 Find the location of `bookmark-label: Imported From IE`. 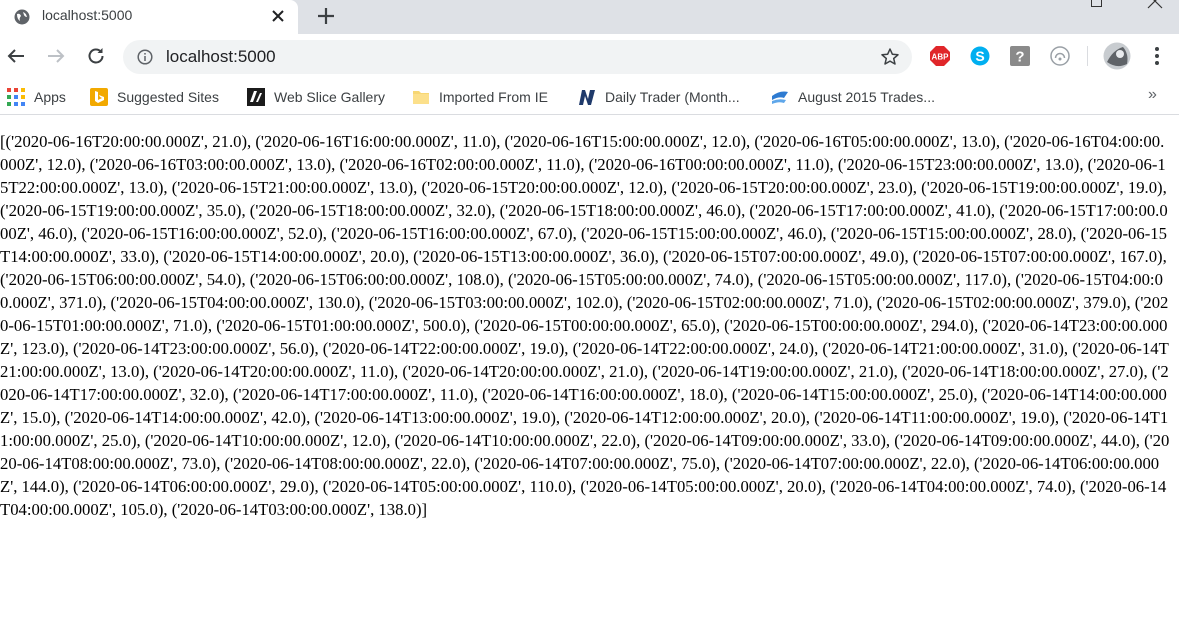

bookmark-label: Imported From IE is located at coordinates (493, 97).